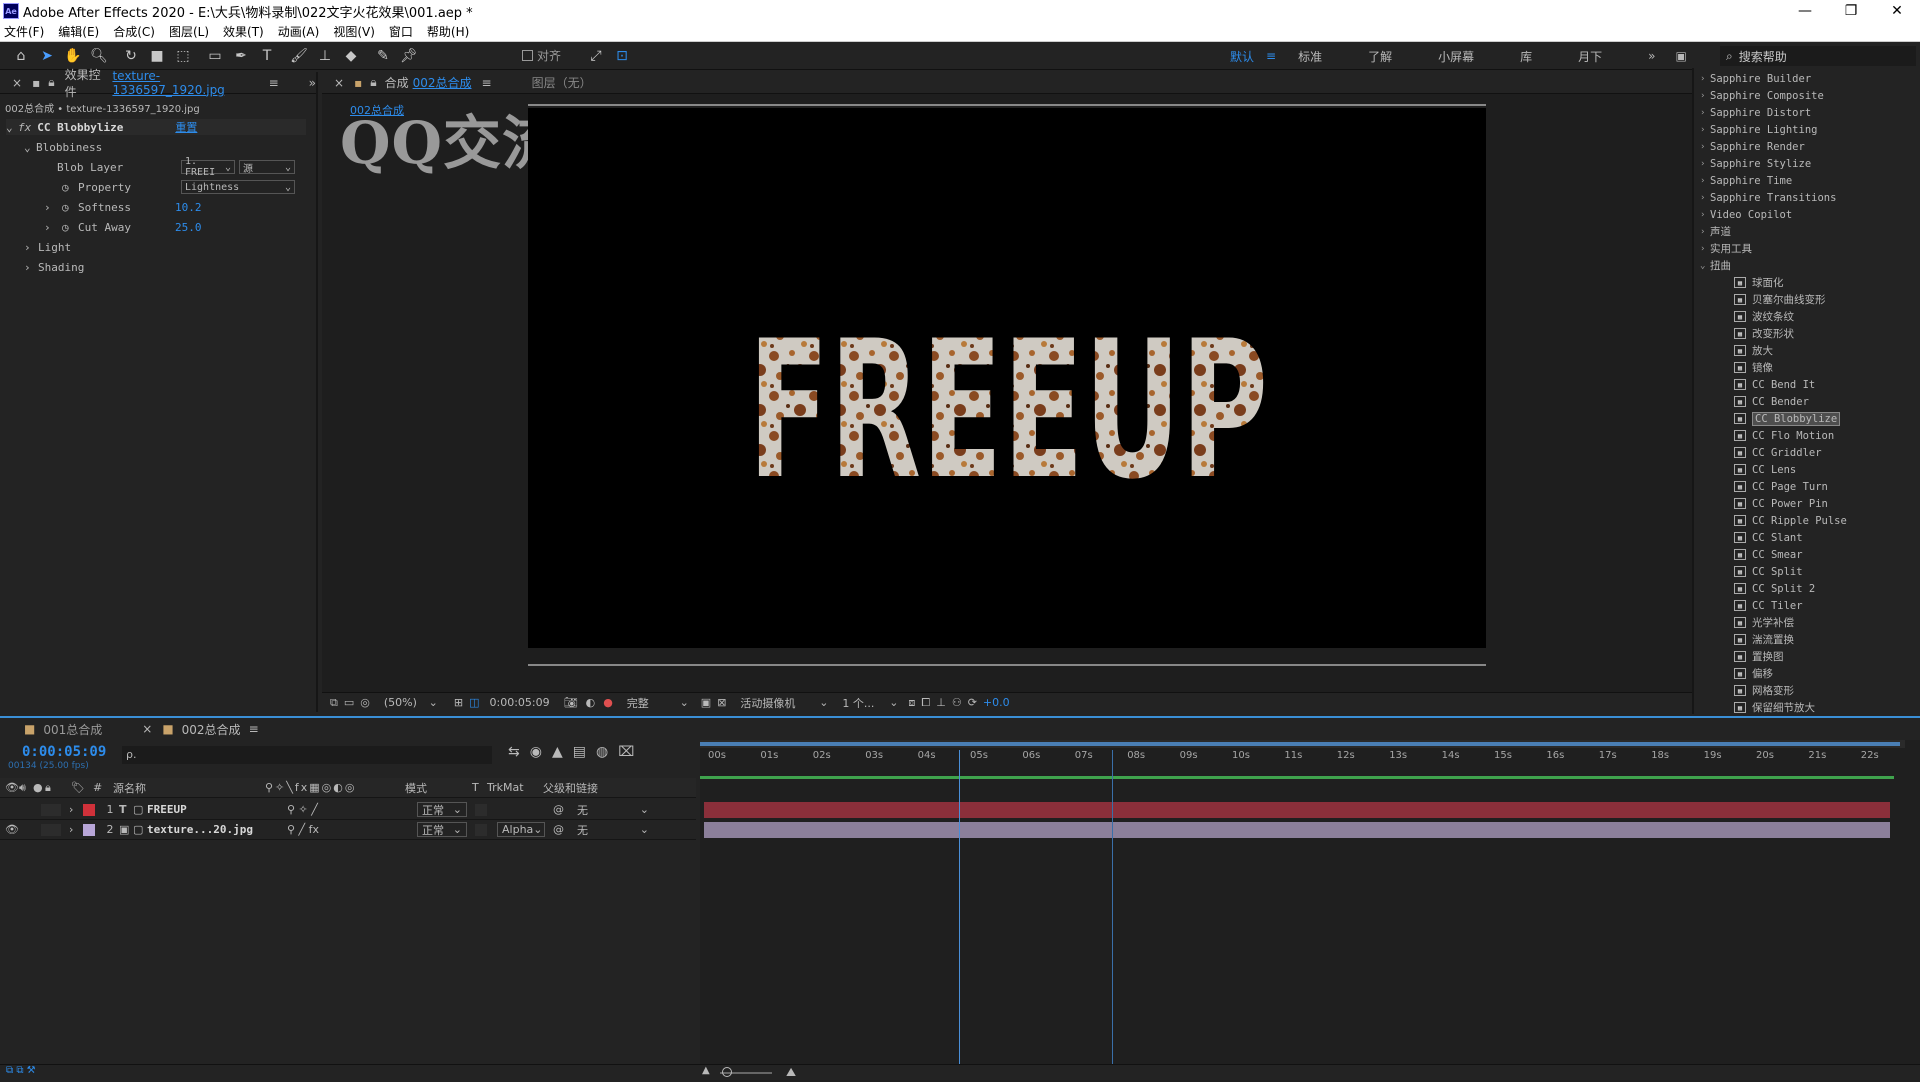 This screenshot has width=1920, height=1082. I want to click on workspace-libraries: 库, so click(1526, 56).